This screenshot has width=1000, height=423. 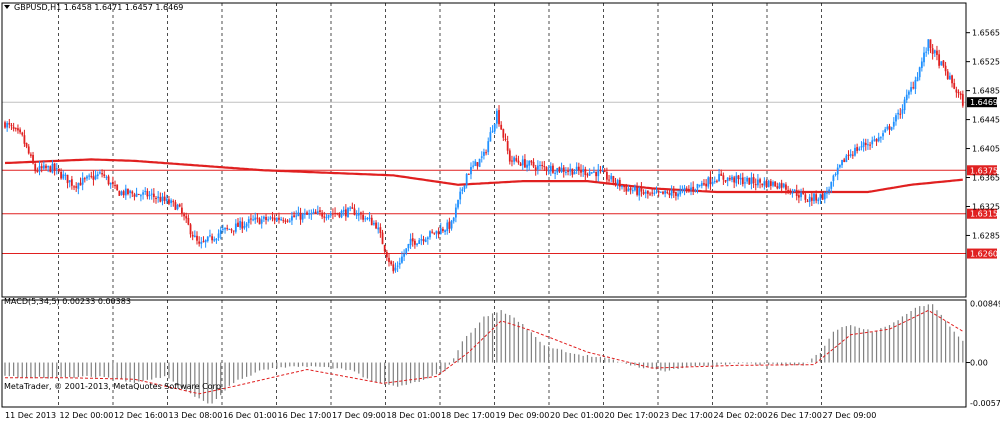 I want to click on chart-header: GBPUSD,H1 1.6458 1.6471 1.6457 1.6469, so click(x=93, y=7).